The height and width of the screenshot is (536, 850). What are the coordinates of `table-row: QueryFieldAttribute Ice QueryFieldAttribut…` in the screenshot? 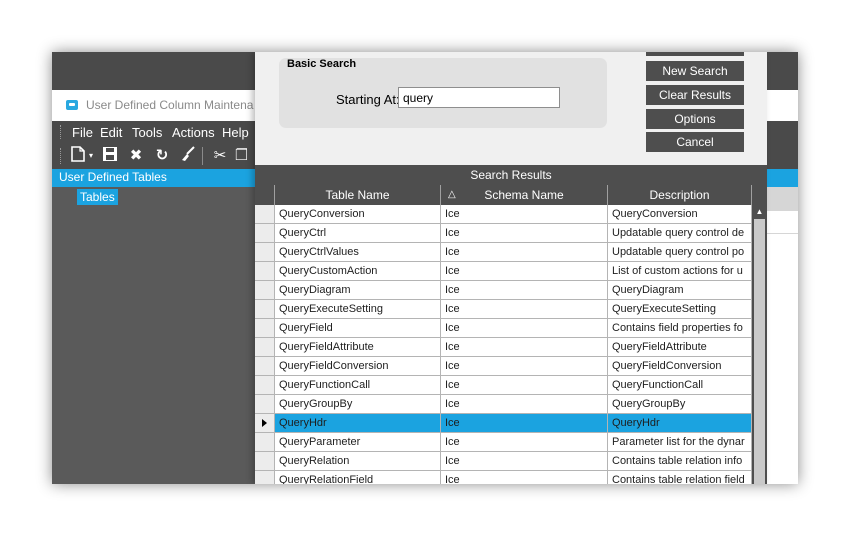 It's located at (503, 347).